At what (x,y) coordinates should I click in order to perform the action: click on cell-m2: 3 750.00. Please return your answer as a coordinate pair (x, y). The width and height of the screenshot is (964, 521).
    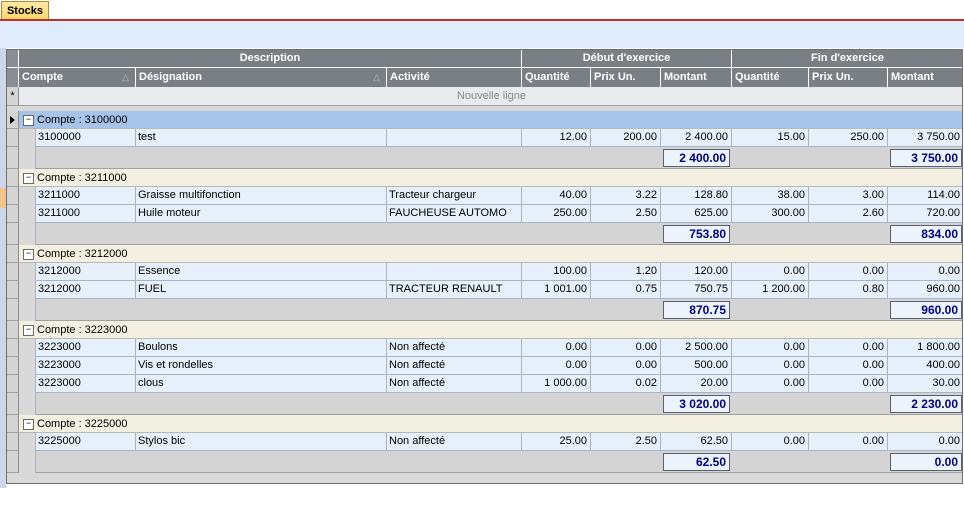
    Looking at the image, I should click on (925, 138).